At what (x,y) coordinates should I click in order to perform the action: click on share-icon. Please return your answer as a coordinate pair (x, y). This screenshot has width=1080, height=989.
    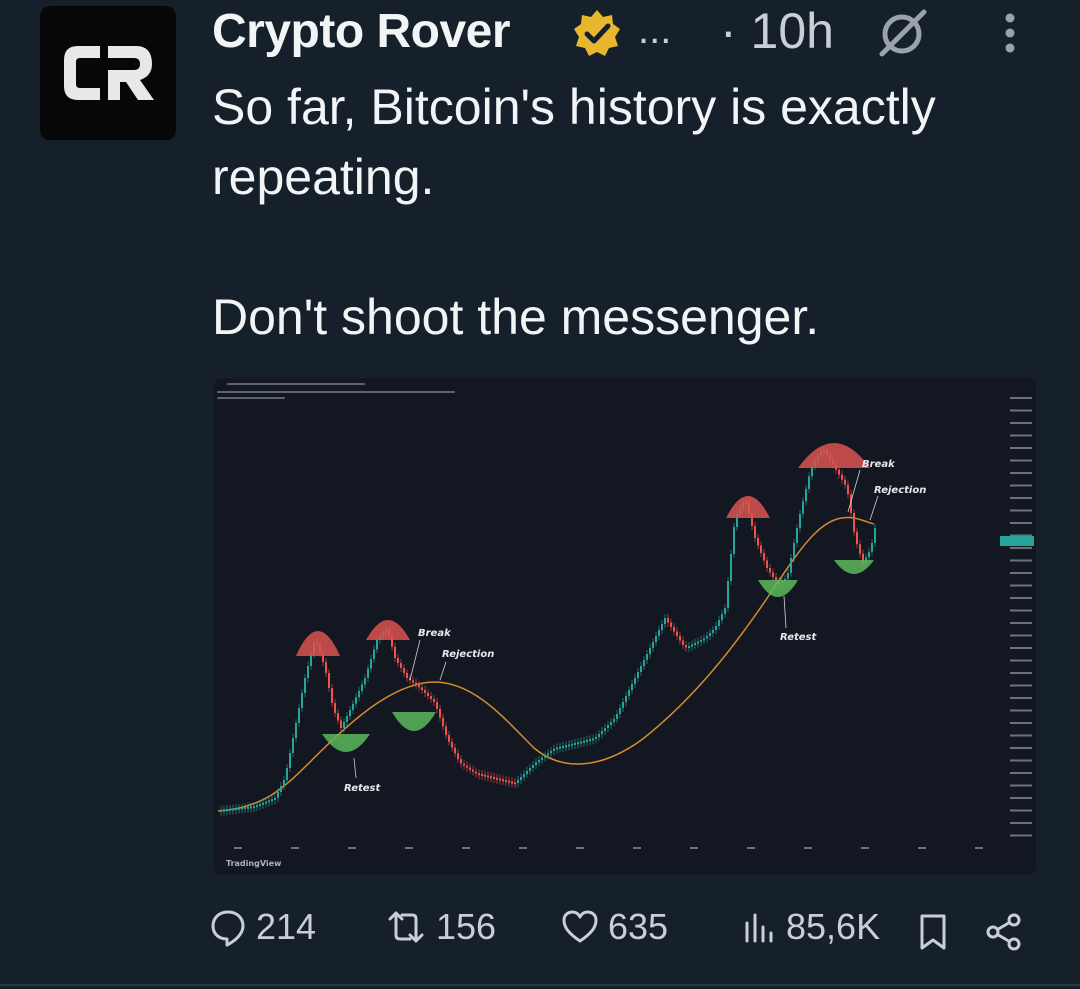
    Looking at the image, I should click on (1004, 932).